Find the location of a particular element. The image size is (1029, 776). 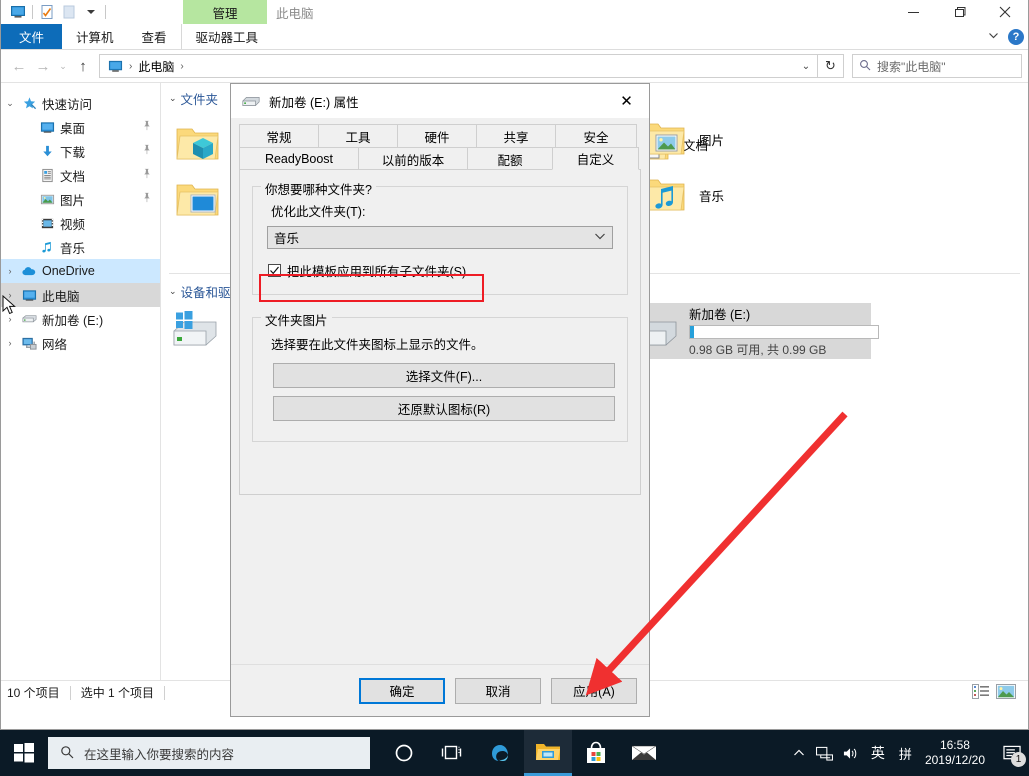

view-mode-buttons is located at coordinates (997, 692).